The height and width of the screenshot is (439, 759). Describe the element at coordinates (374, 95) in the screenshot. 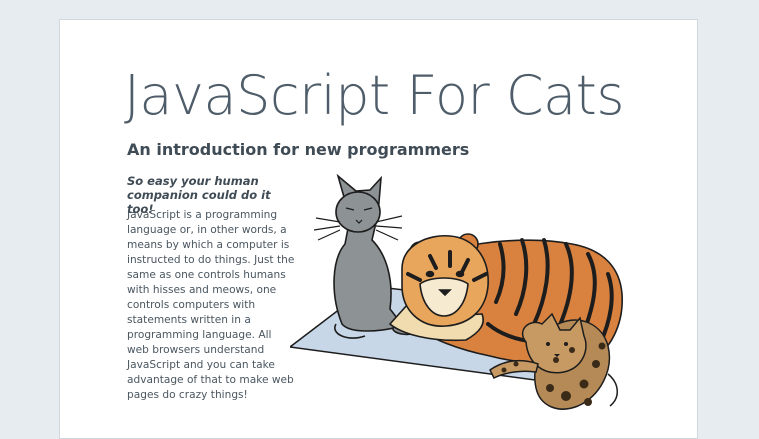

I see `page-title: JavaScript For Cats` at that location.